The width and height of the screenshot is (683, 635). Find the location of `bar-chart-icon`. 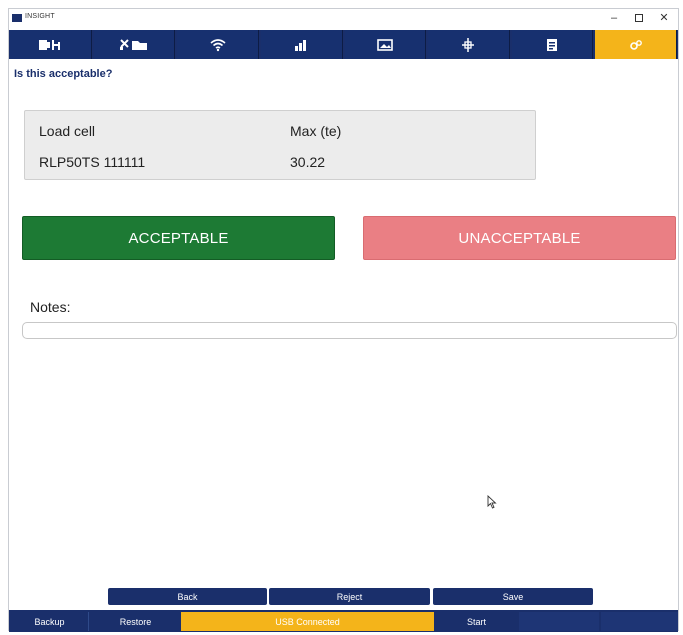

bar-chart-icon is located at coordinates (301, 45).